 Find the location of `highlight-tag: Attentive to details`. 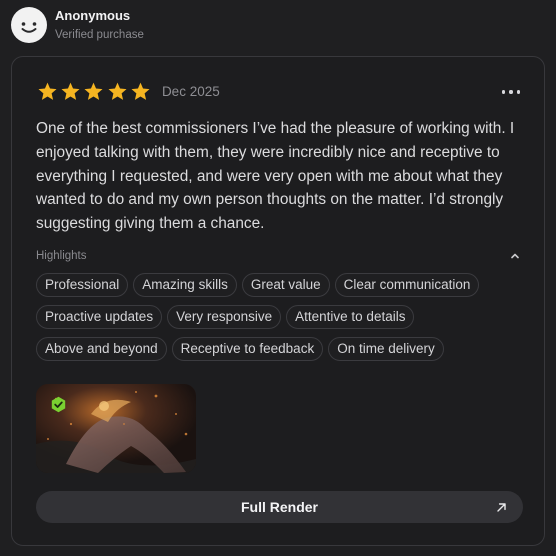

highlight-tag: Attentive to details is located at coordinates (350, 317).